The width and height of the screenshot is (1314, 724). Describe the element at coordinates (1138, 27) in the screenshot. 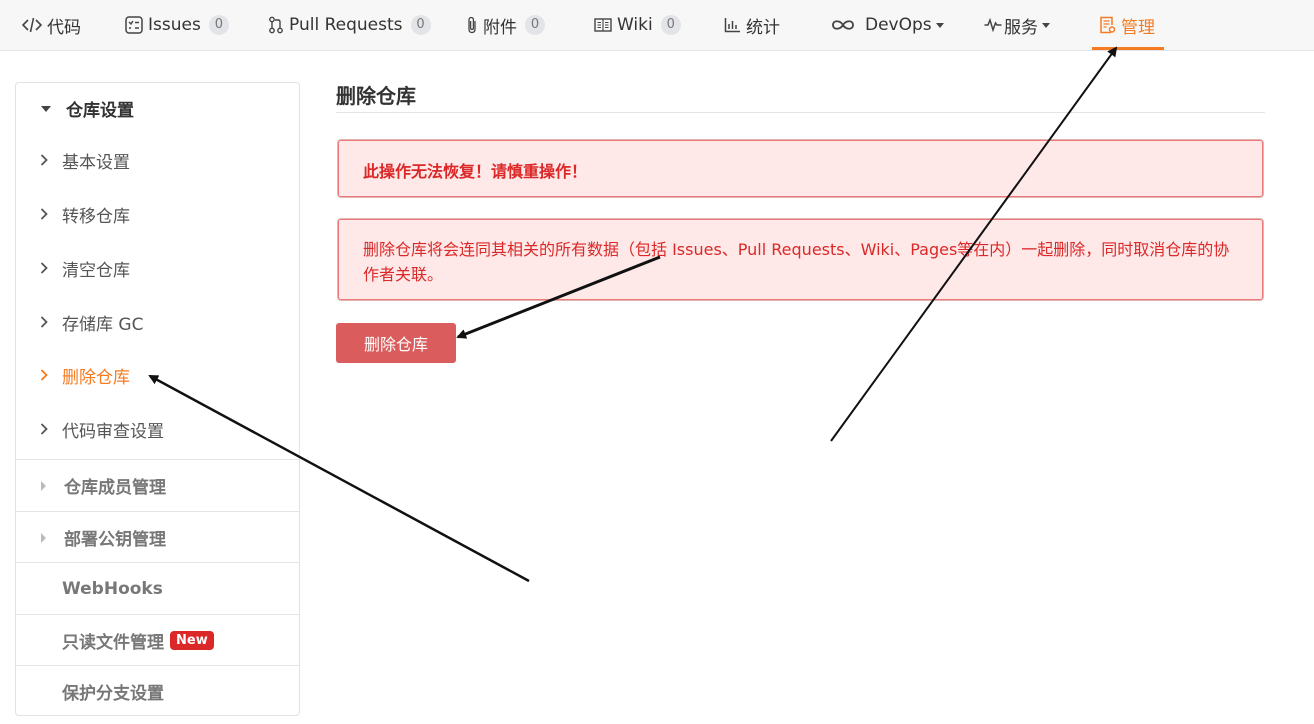

I see `tab-label: 管理` at that location.